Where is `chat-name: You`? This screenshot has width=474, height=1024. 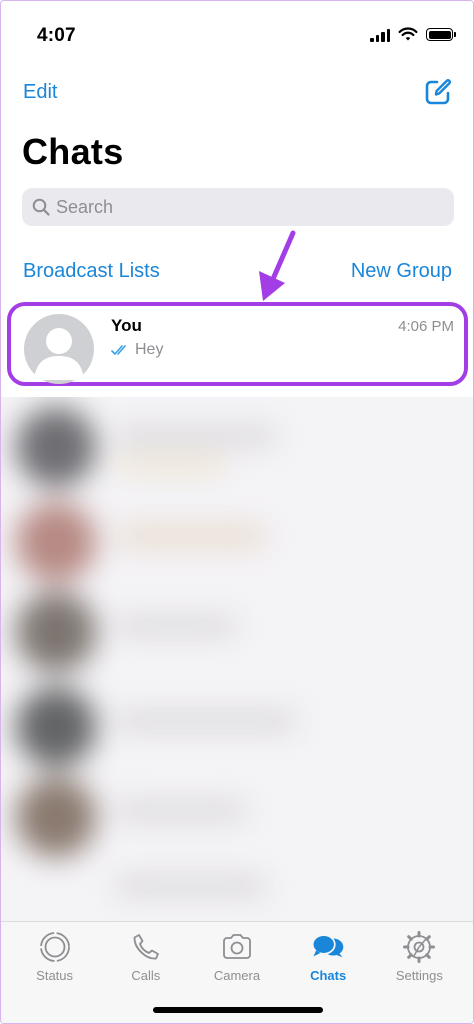
chat-name: You is located at coordinates (126, 325).